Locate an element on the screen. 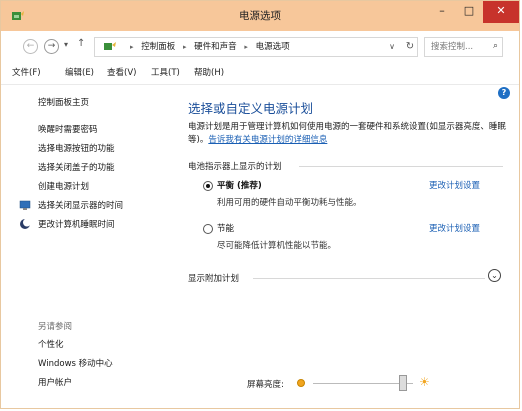 This screenshot has width=522, height=411. bright-sun-icon: ☀ is located at coordinates (424, 382).